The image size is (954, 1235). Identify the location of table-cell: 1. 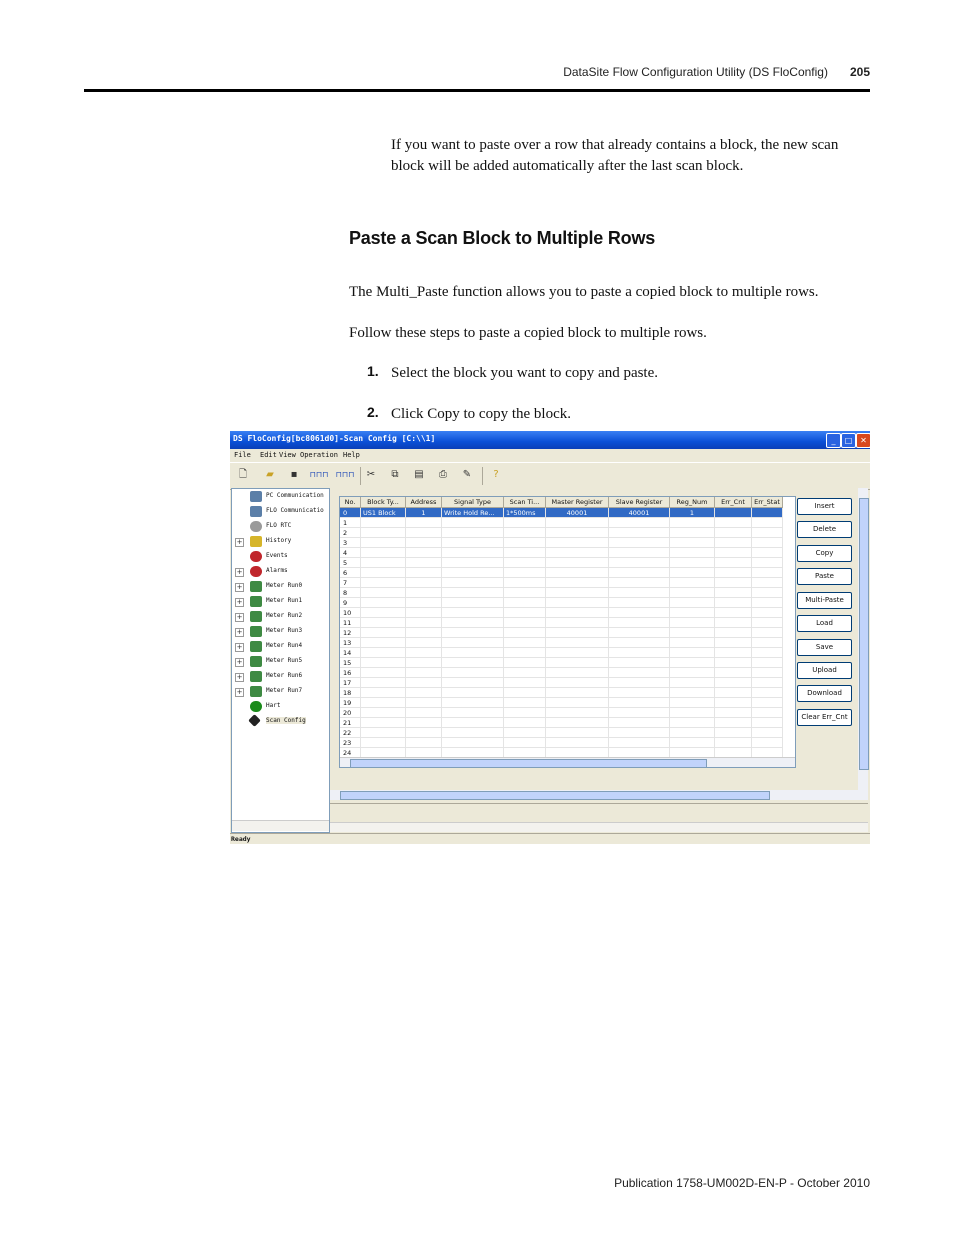
(692, 512).